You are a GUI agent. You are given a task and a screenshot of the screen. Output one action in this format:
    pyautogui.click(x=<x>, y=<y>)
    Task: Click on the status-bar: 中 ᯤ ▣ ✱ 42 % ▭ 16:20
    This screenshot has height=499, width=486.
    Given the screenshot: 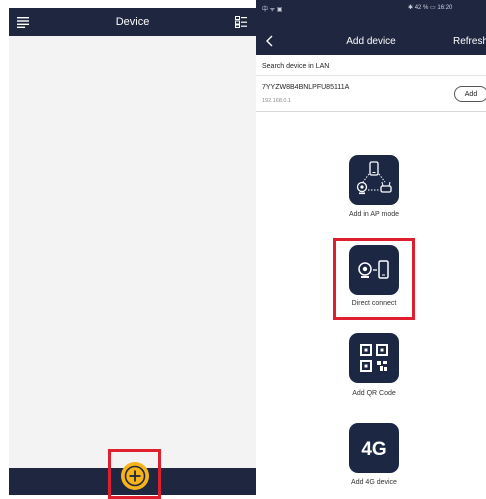 What is the action you would take?
    pyautogui.click(x=371, y=14)
    